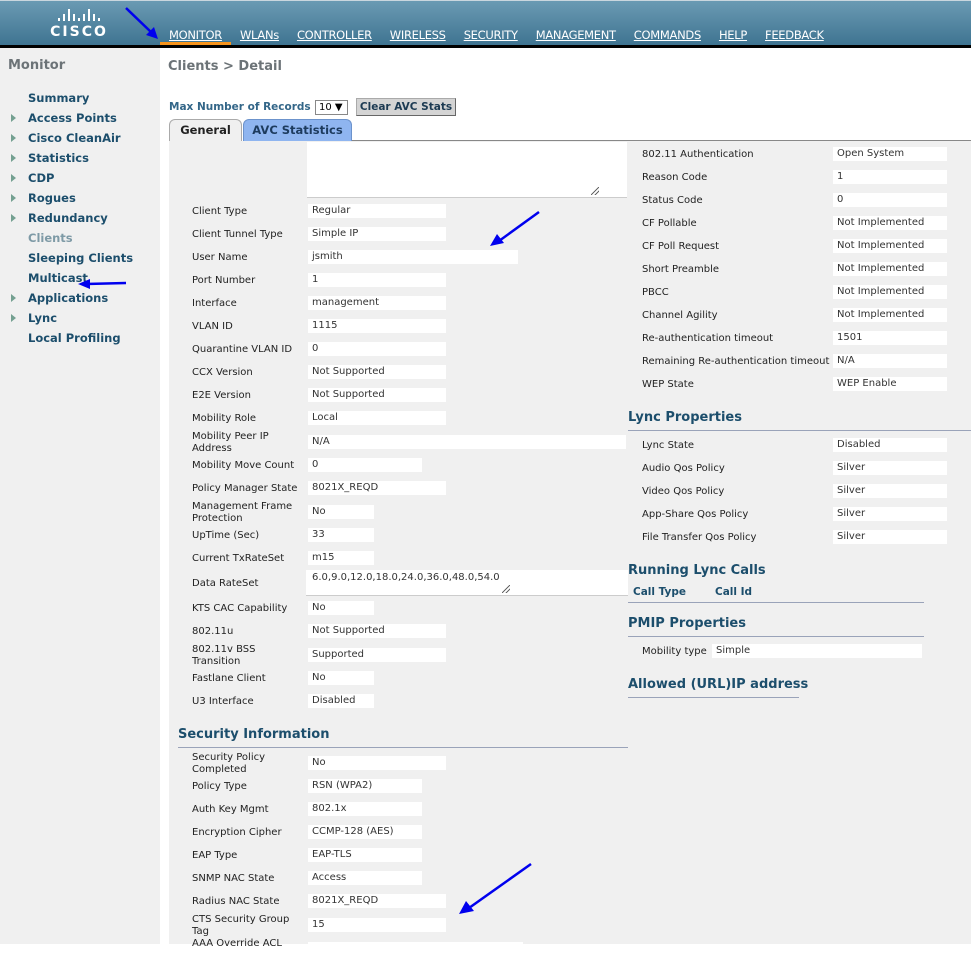 The image size is (971, 956). I want to click on description-textarea, so click(467, 170).